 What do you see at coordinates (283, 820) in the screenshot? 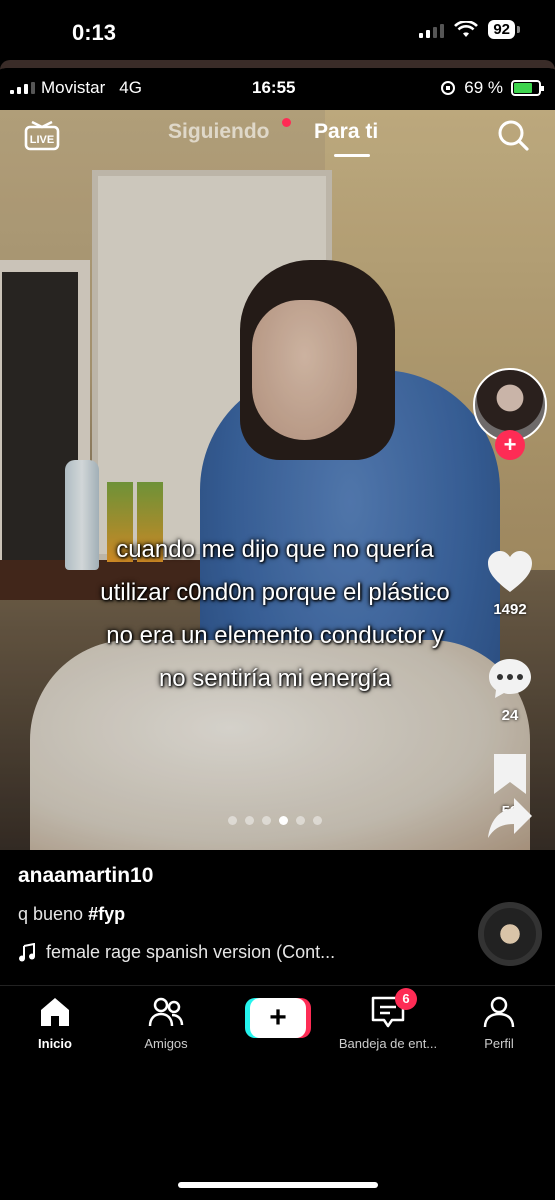
I see `carousel-dot-active` at bounding box center [283, 820].